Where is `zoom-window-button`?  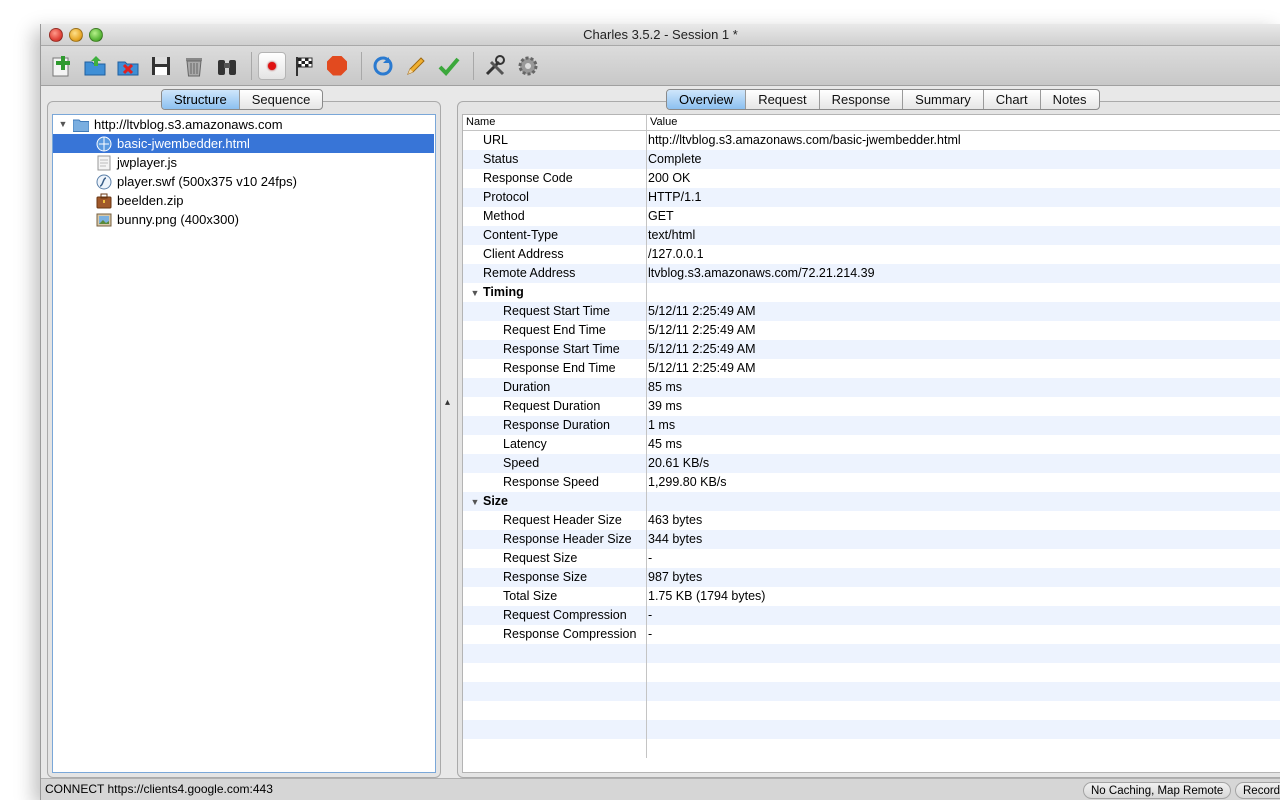 zoom-window-button is located at coordinates (96, 35).